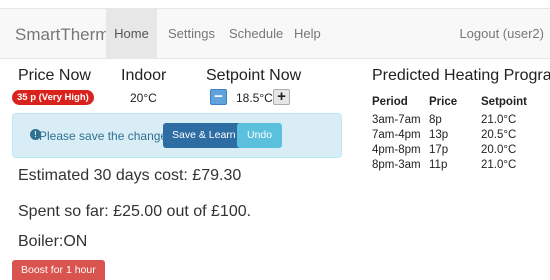  Describe the element at coordinates (443, 102) in the screenshot. I see `column-price: Price` at that location.